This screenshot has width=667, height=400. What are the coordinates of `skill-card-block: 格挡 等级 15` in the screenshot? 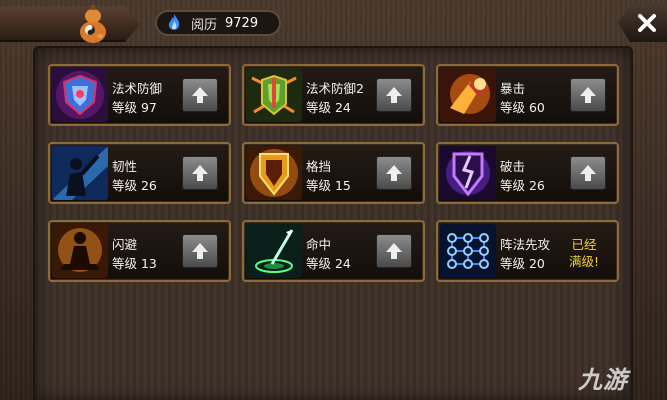 It's located at (333, 173).